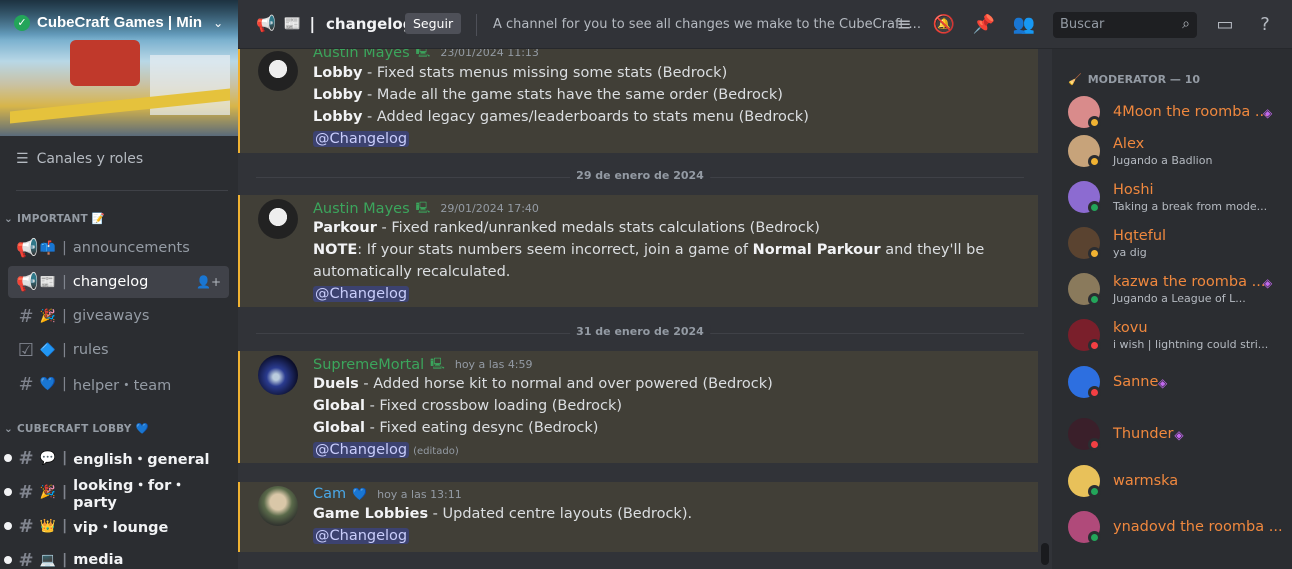 The width and height of the screenshot is (1292, 569). I want to click on category-label: CUBECRAFT LOBBY, so click(74, 428).